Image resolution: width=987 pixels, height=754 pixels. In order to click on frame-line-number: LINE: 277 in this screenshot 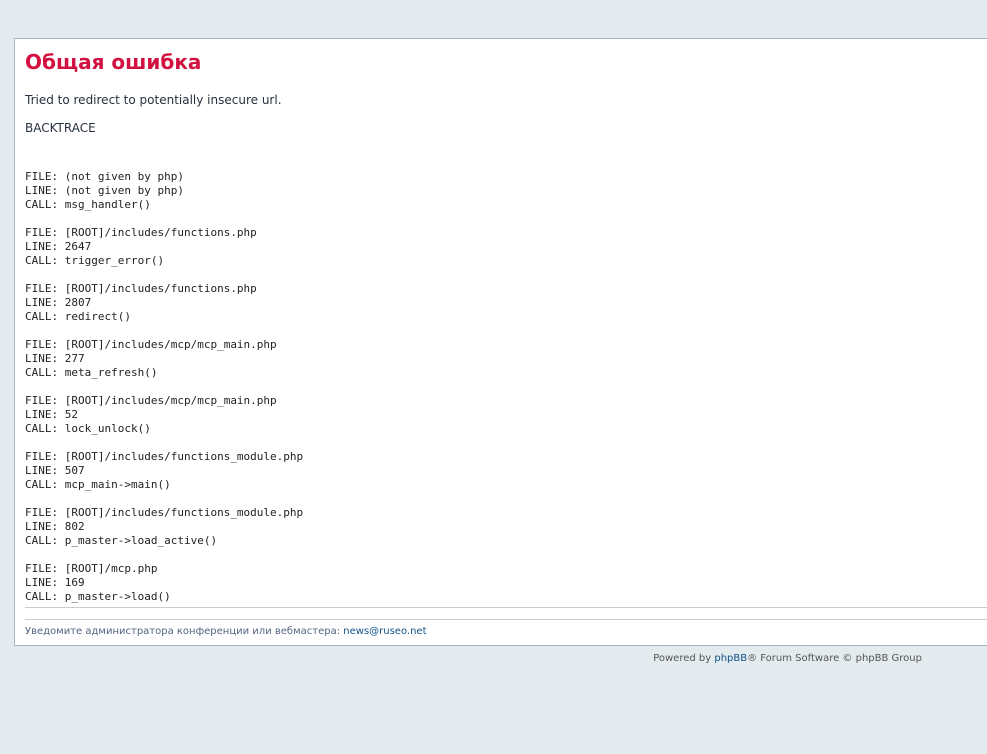, I will do `click(164, 359)`.